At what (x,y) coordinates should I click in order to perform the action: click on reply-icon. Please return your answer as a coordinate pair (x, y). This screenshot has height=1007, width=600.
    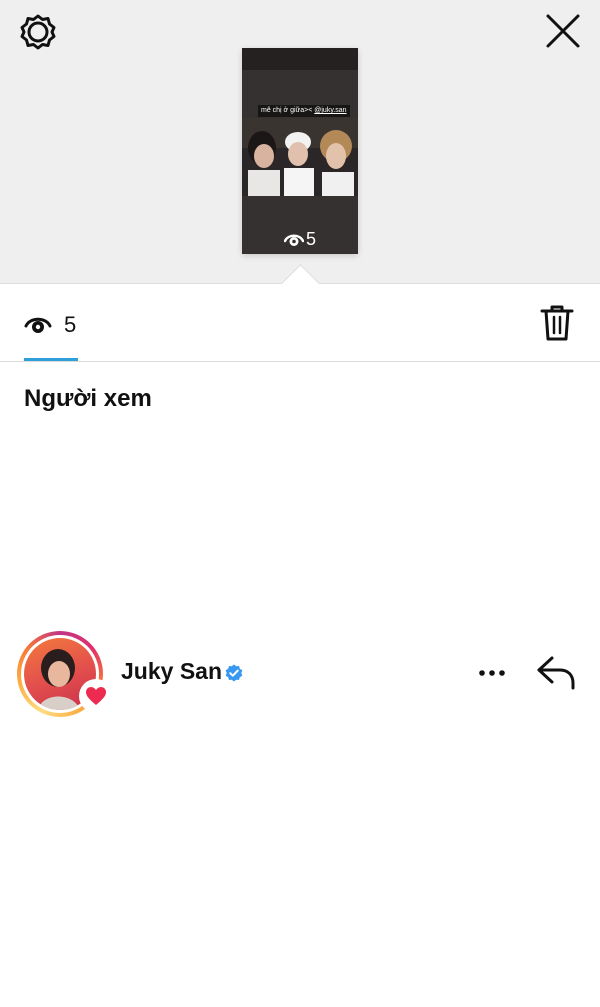
    Looking at the image, I should click on (556, 673).